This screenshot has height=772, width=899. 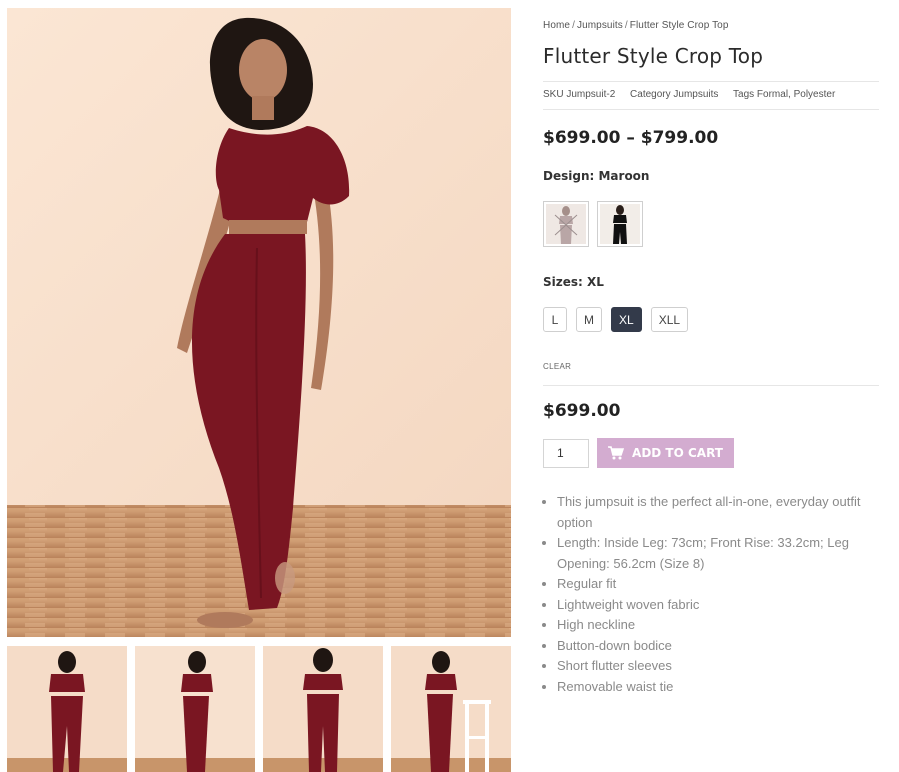 What do you see at coordinates (595, 282) in the screenshot?
I see `sizes-value: XL` at bounding box center [595, 282].